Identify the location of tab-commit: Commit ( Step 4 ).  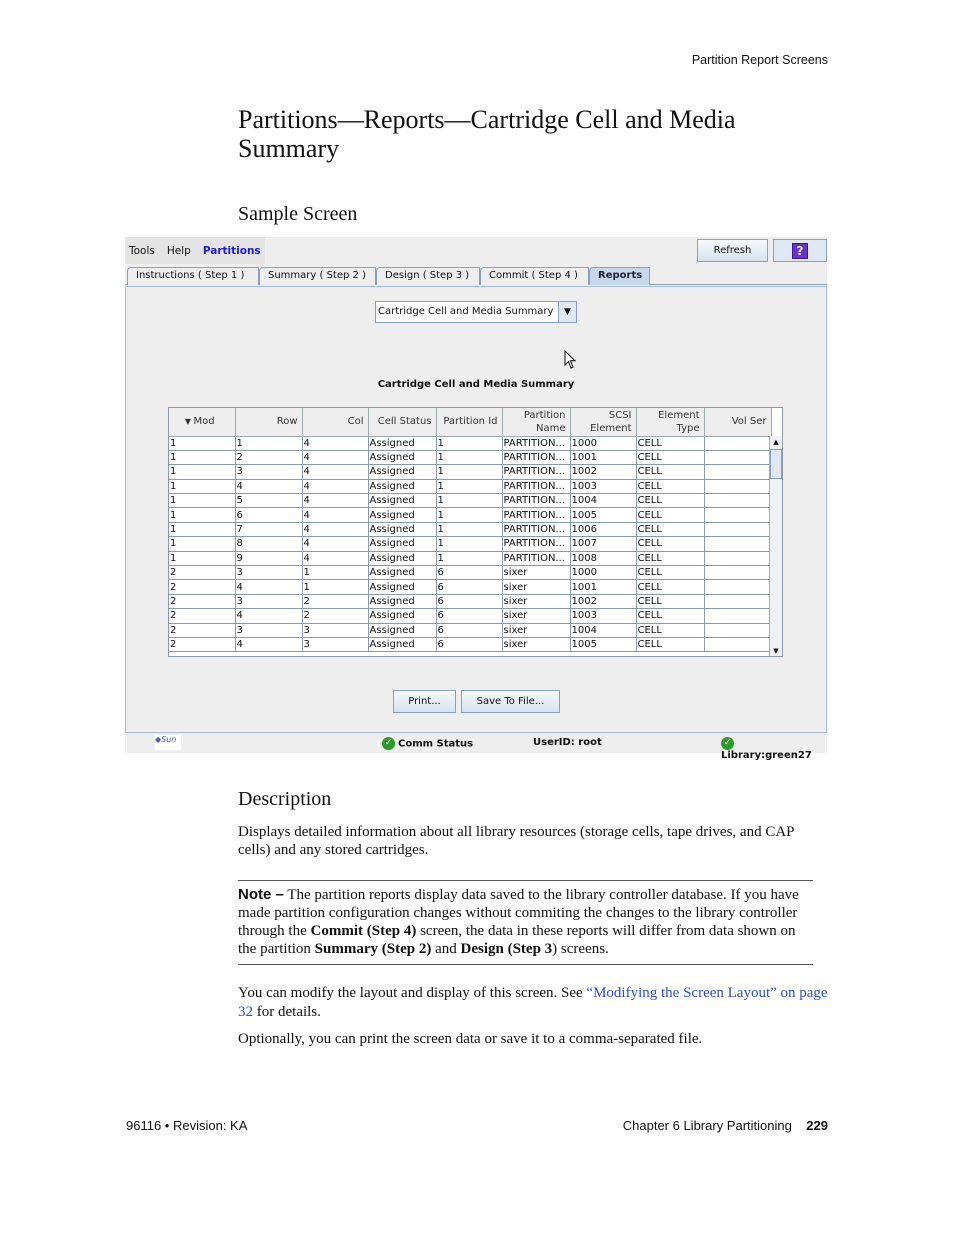
(534, 276).